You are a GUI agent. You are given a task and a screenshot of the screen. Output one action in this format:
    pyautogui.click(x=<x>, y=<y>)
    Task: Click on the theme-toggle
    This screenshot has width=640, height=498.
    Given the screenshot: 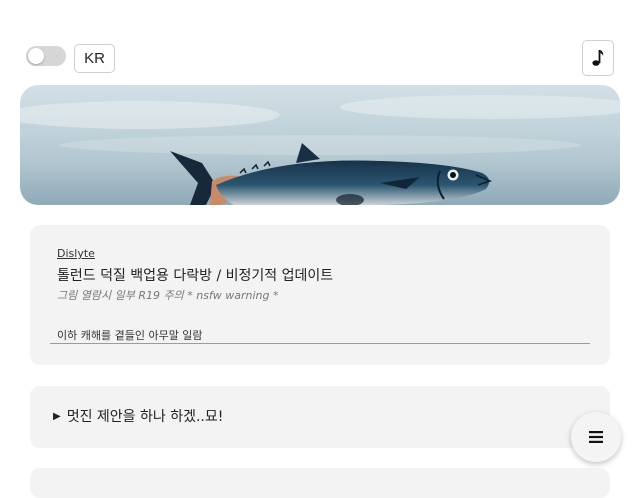 What is the action you would take?
    pyautogui.click(x=46, y=56)
    